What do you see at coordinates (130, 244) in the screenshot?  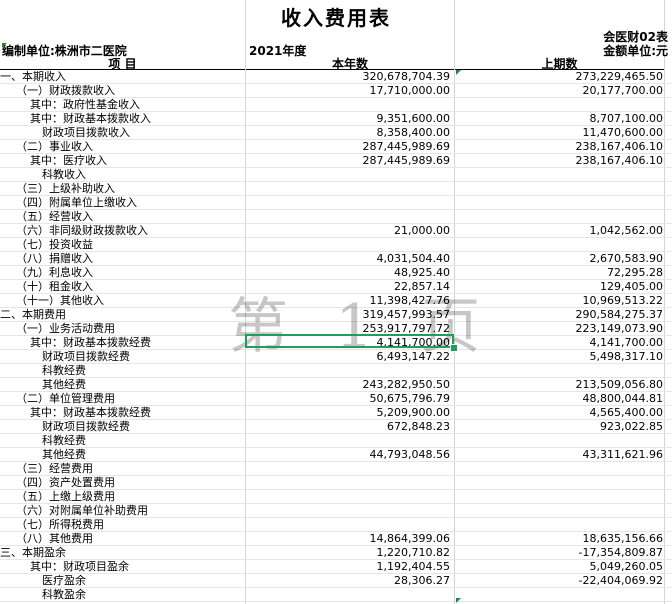 I see `row-label-cell: （七）投资收益` at bounding box center [130, 244].